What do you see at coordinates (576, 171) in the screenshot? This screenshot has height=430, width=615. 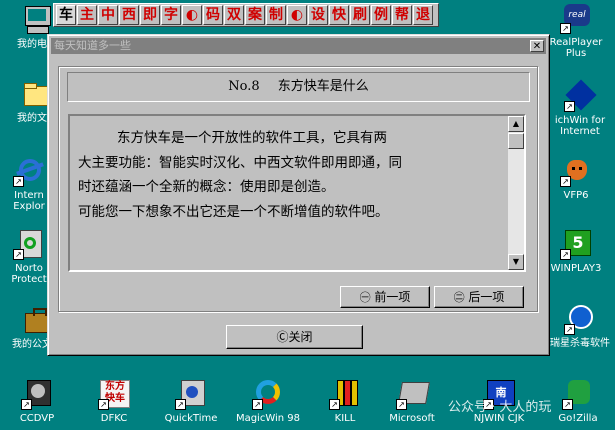 I see `fox-icon: ↗` at bounding box center [576, 171].